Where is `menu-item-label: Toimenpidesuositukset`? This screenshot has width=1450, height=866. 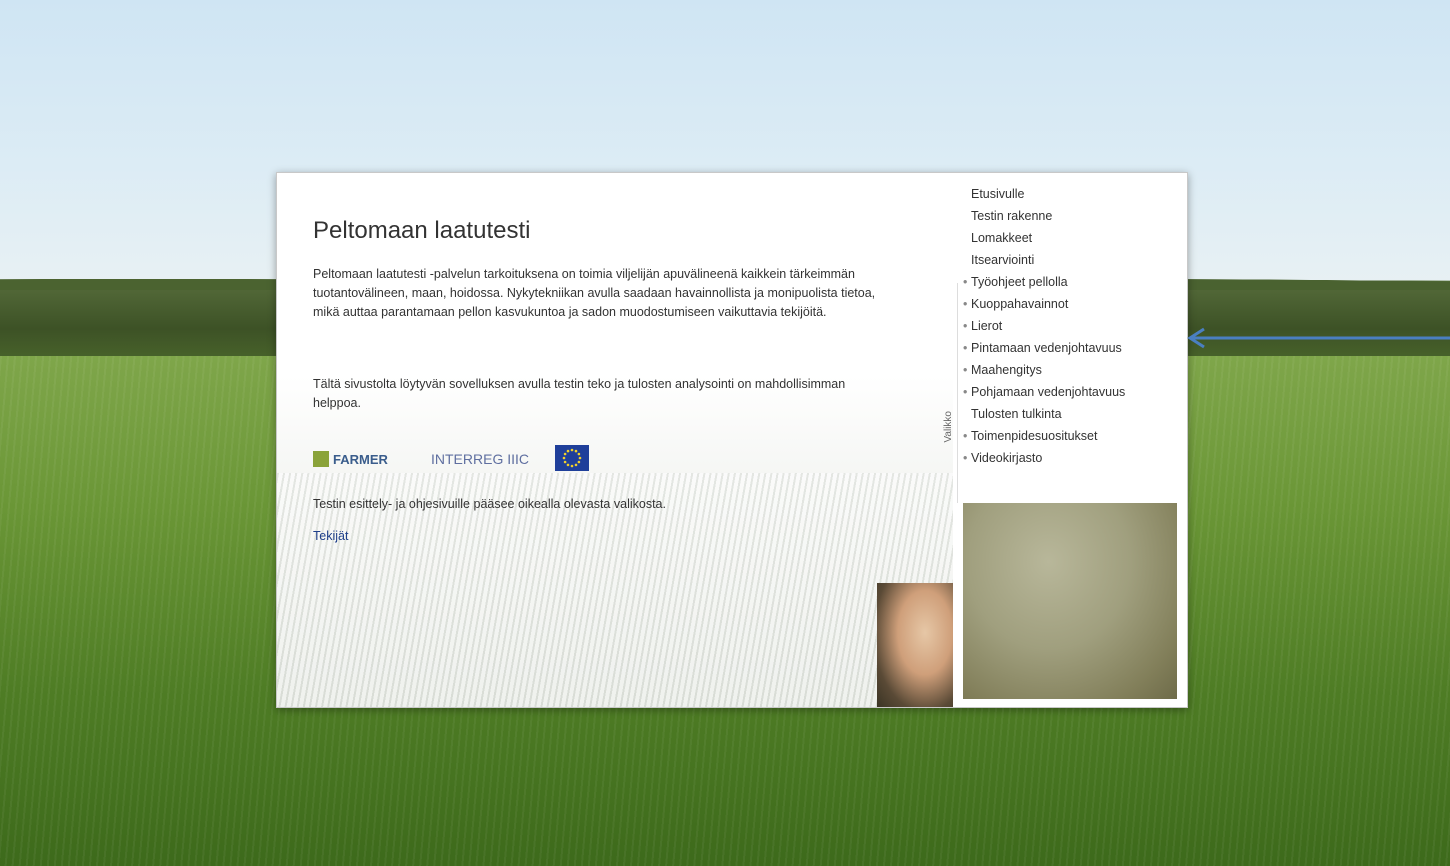
menu-item-label: Toimenpidesuositukset is located at coordinates (1034, 436).